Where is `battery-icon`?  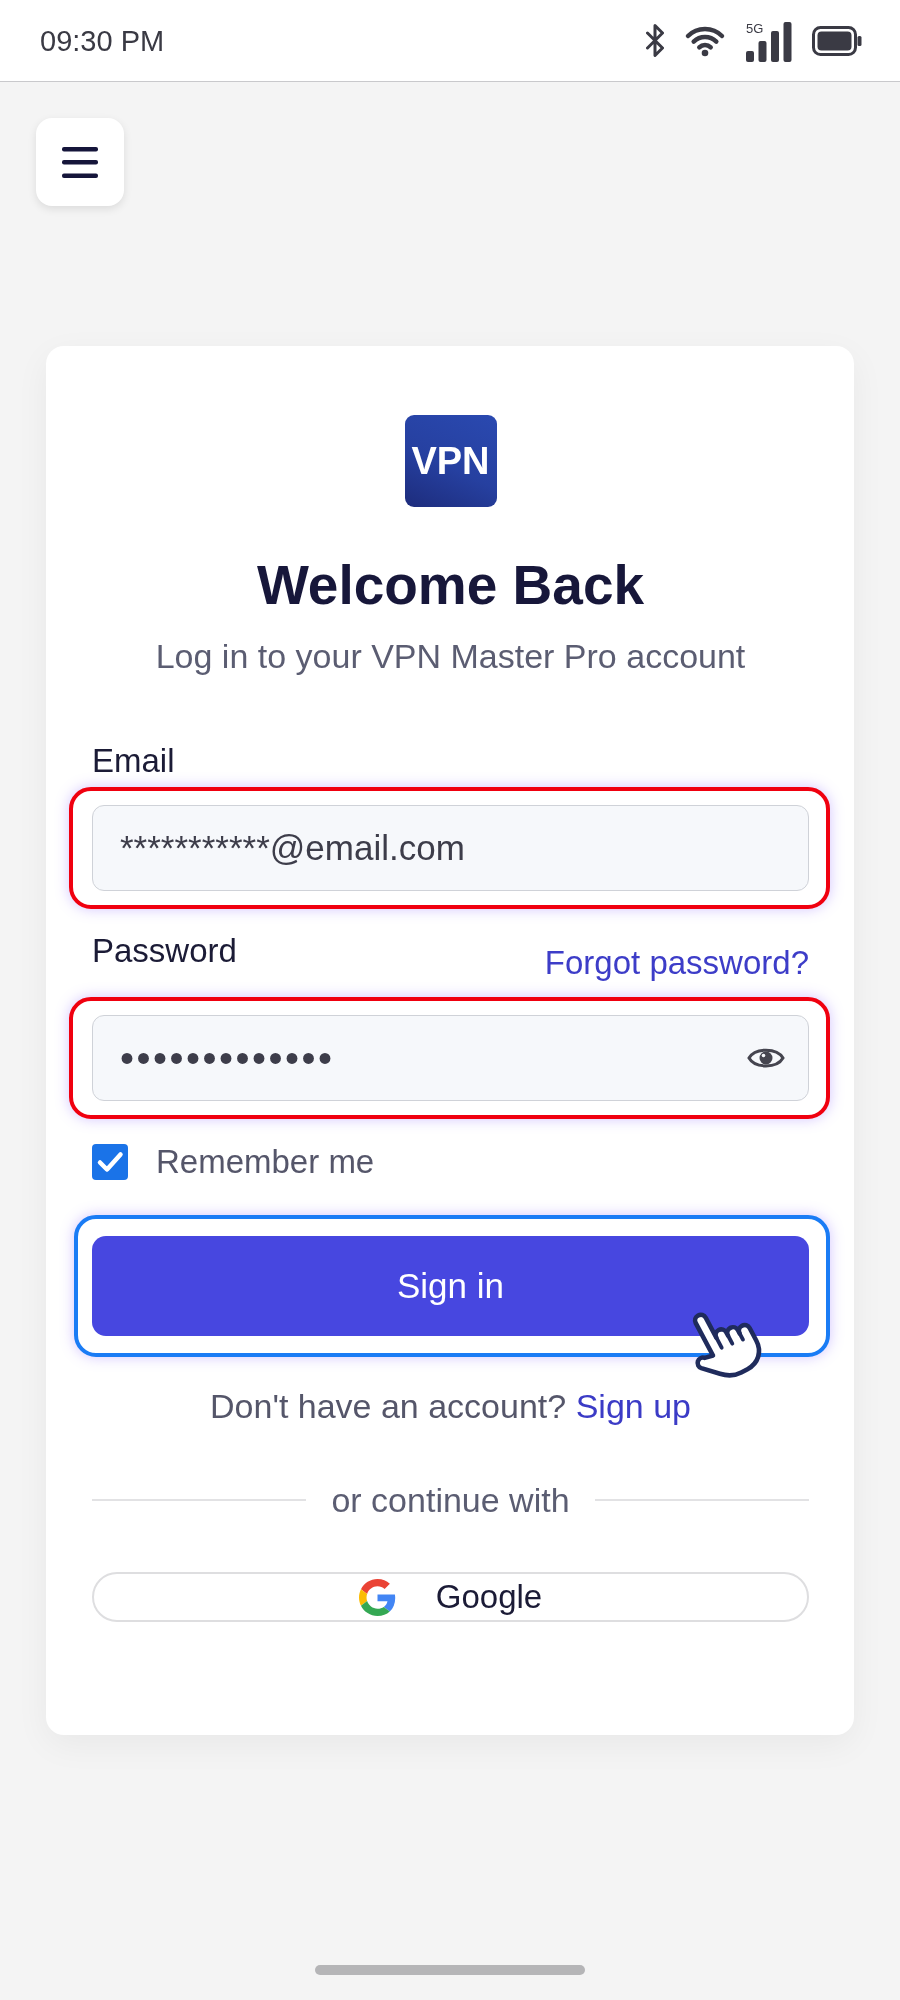 battery-icon is located at coordinates (837, 40).